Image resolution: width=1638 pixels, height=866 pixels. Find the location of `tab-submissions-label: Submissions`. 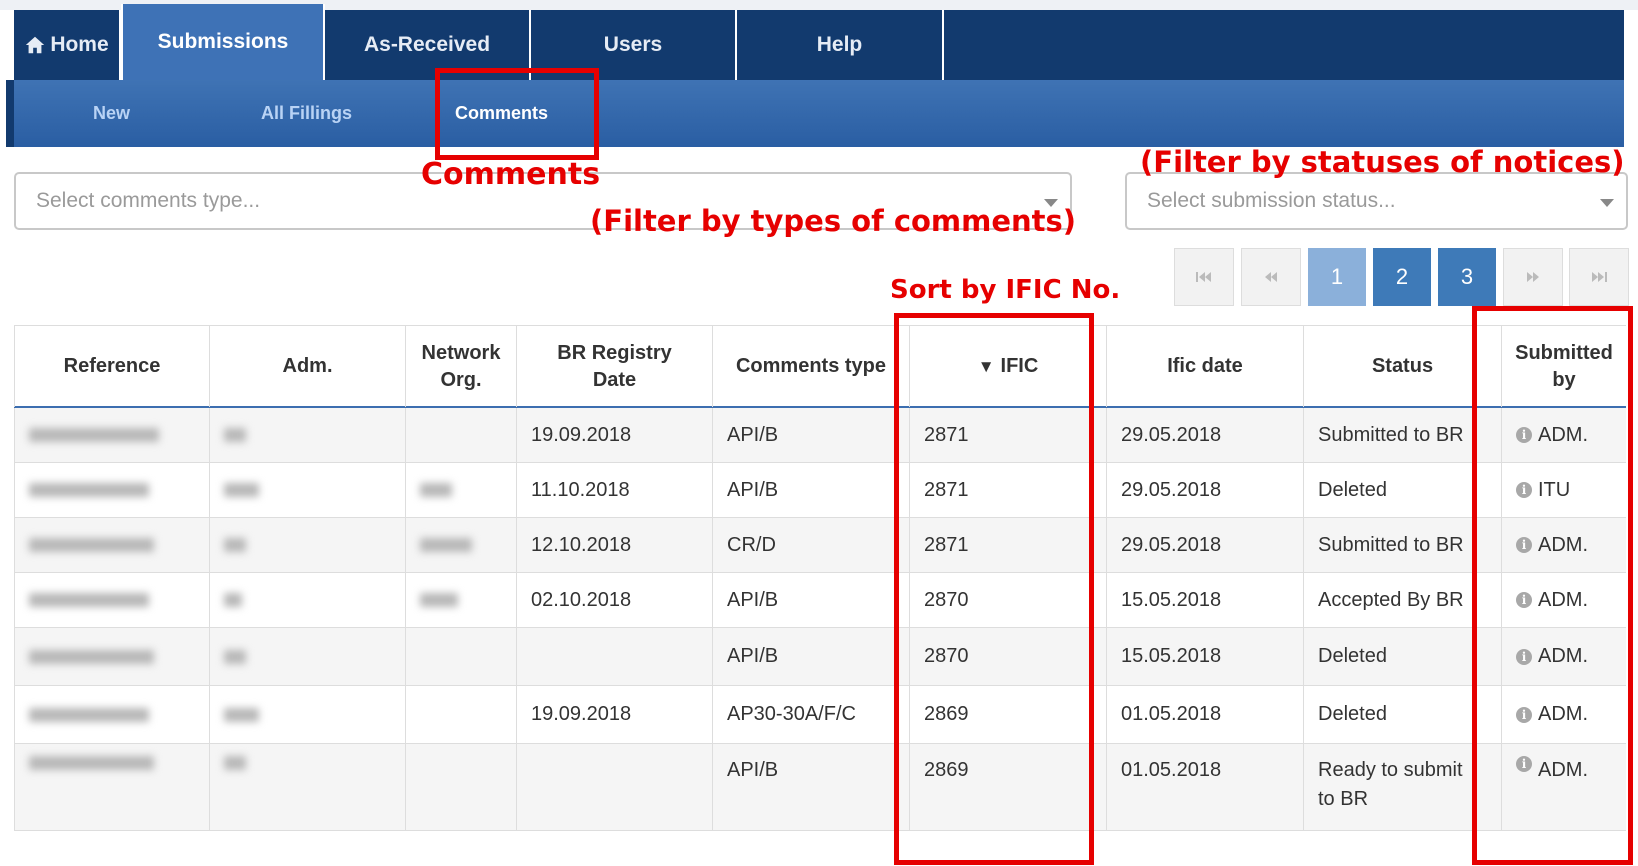

tab-submissions-label: Submissions is located at coordinates (223, 41).